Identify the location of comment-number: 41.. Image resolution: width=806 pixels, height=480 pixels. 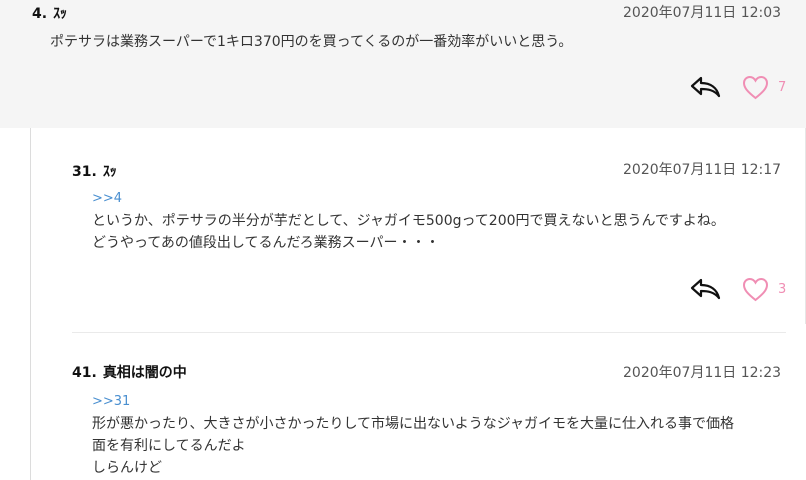
(84, 373).